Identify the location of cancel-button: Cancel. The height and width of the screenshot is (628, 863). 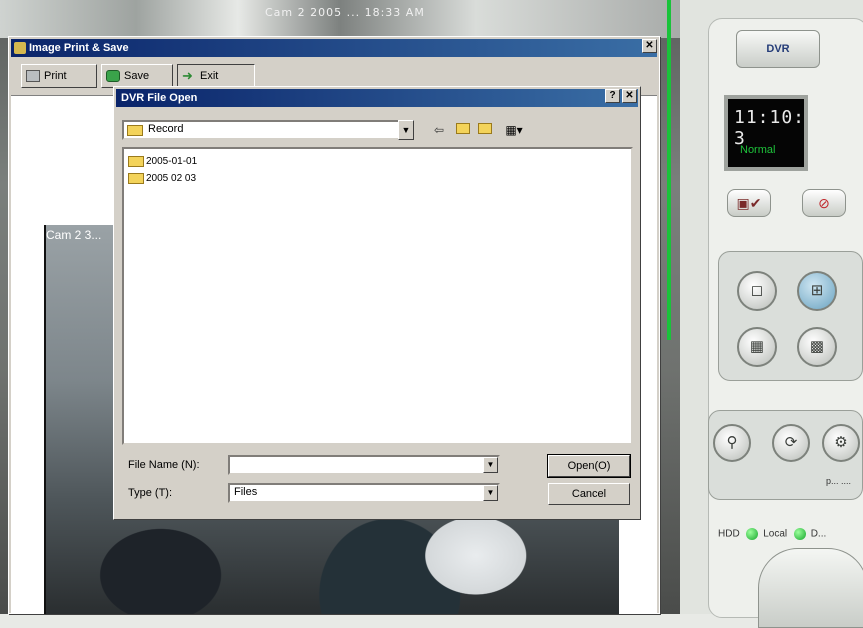
(589, 494).